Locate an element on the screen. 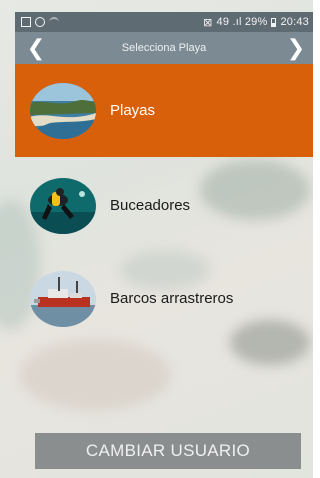 This screenshot has width=320, height=478. status-bar: ⊠ 49 .ıl 29% 20:43 is located at coordinates (164, 22).